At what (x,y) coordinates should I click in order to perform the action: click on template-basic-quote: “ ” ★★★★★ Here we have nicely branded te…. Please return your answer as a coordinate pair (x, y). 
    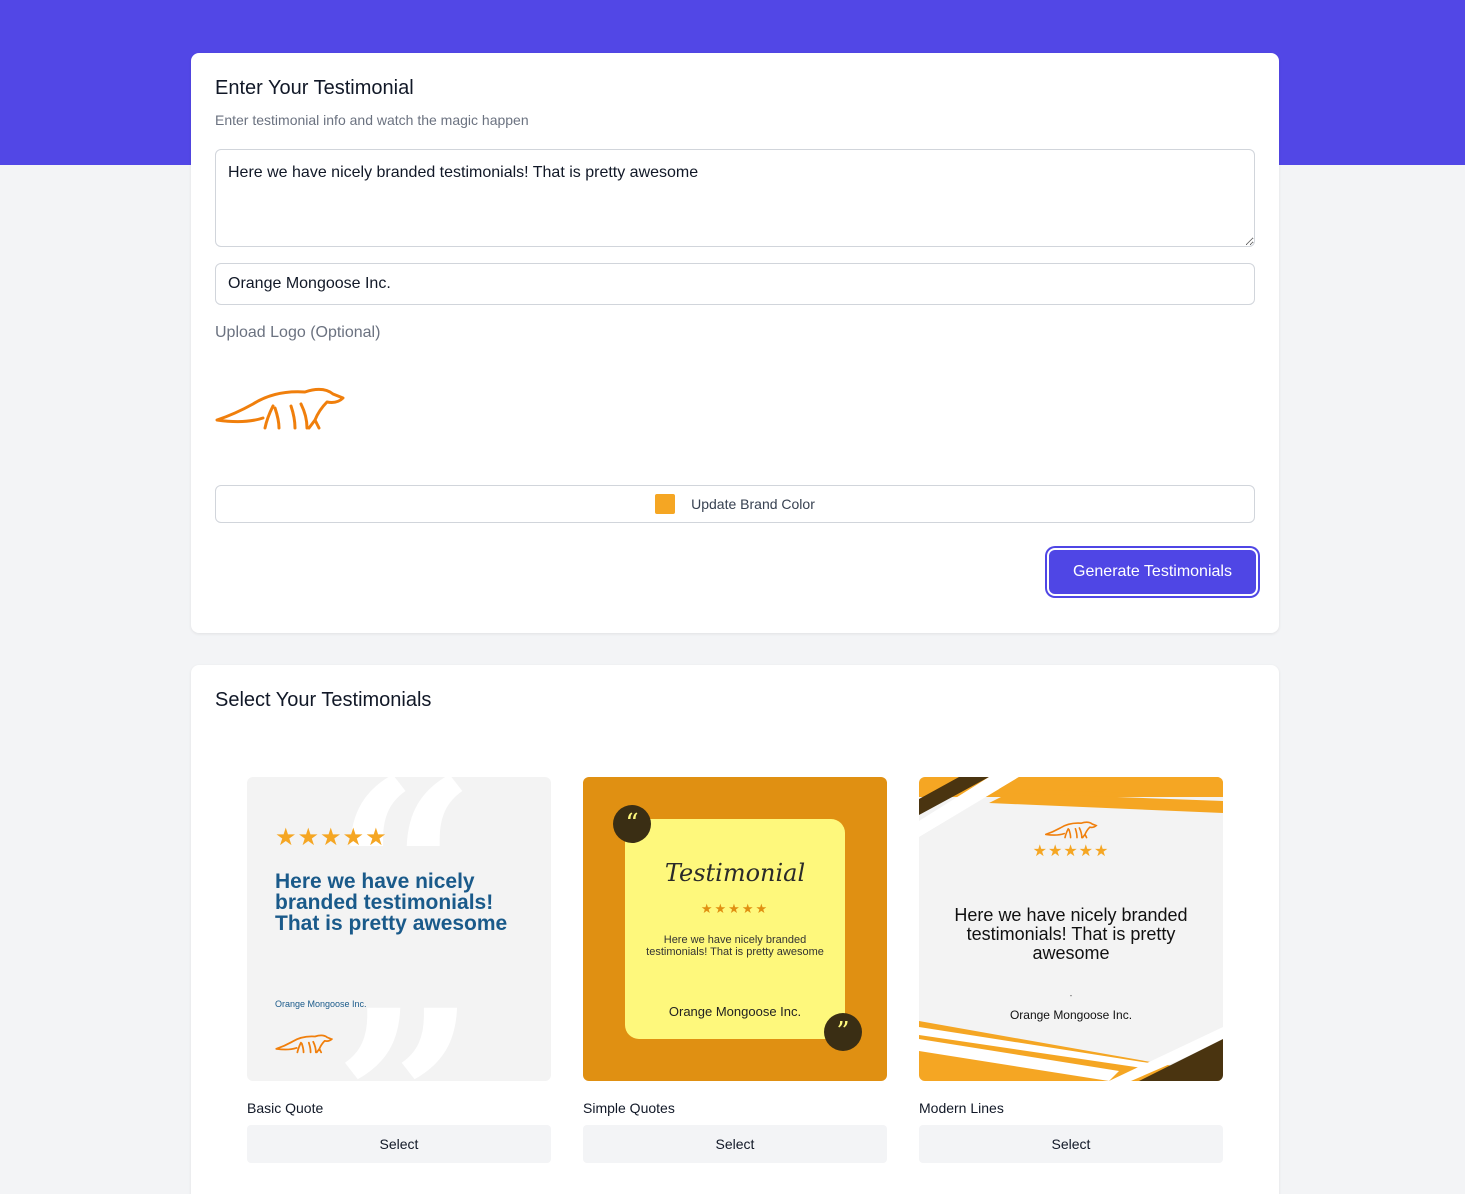
    Looking at the image, I should click on (399, 970).